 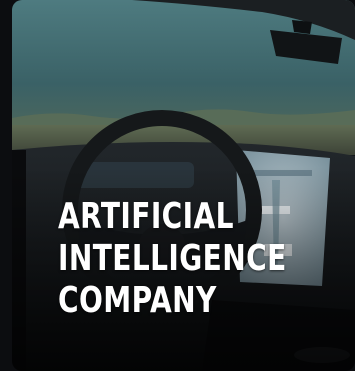 What do you see at coordinates (146, 216) in the screenshot?
I see `card-title-line-1: ARTIFICIAL` at bounding box center [146, 216].